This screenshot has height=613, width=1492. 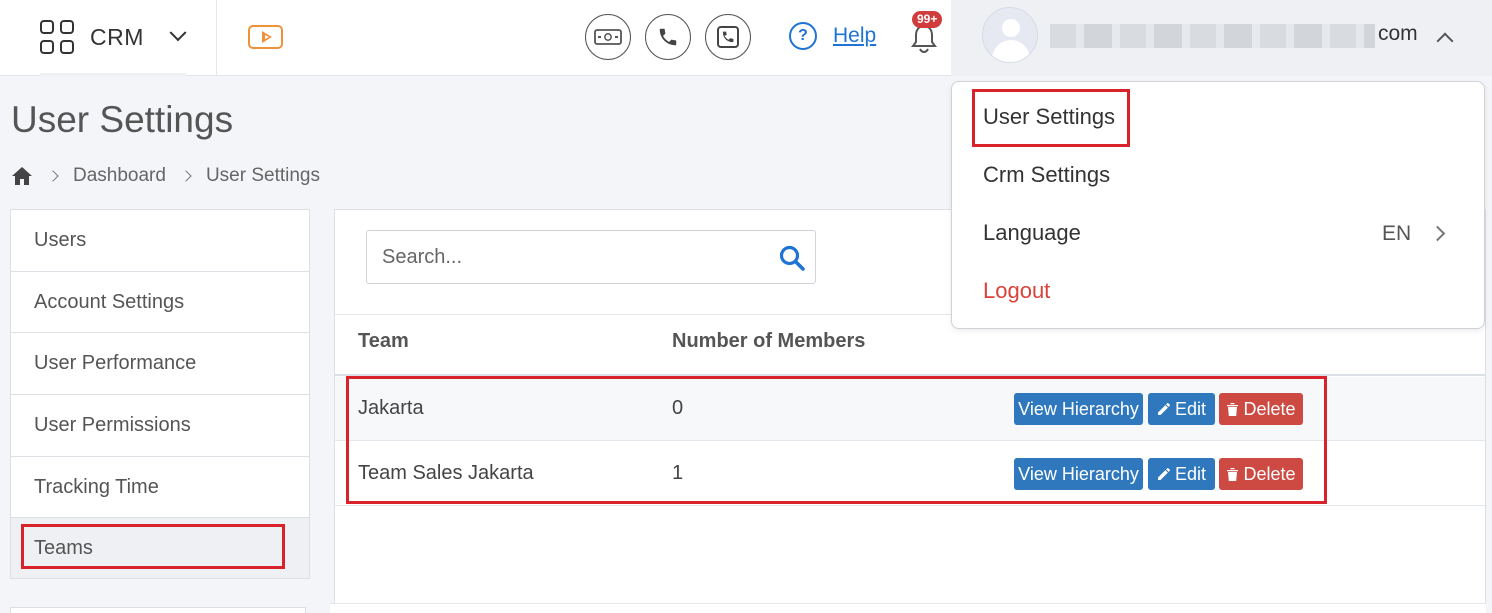 What do you see at coordinates (160, 486) in the screenshot?
I see `sidebar-item-tracking-time: Tracking Time` at bounding box center [160, 486].